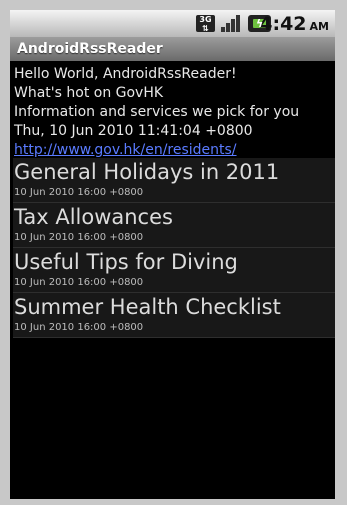 The width and height of the screenshot is (347, 505). Describe the element at coordinates (133, 131) in the screenshot. I see `feed-pubdate: Thu, 10 Jun 2010 11:41:04 +0800` at that location.